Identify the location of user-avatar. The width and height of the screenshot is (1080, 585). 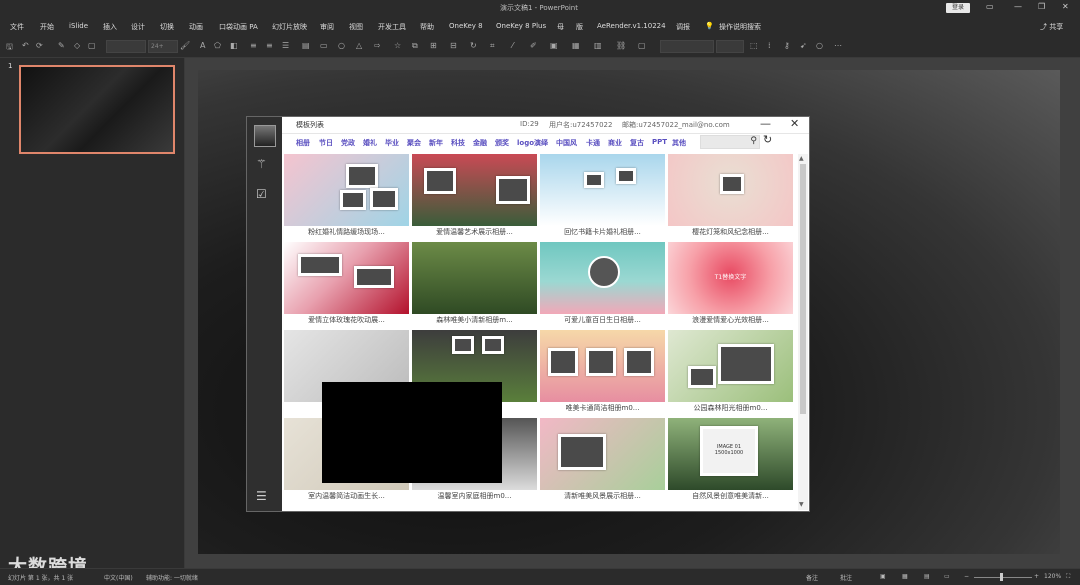
(265, 136).